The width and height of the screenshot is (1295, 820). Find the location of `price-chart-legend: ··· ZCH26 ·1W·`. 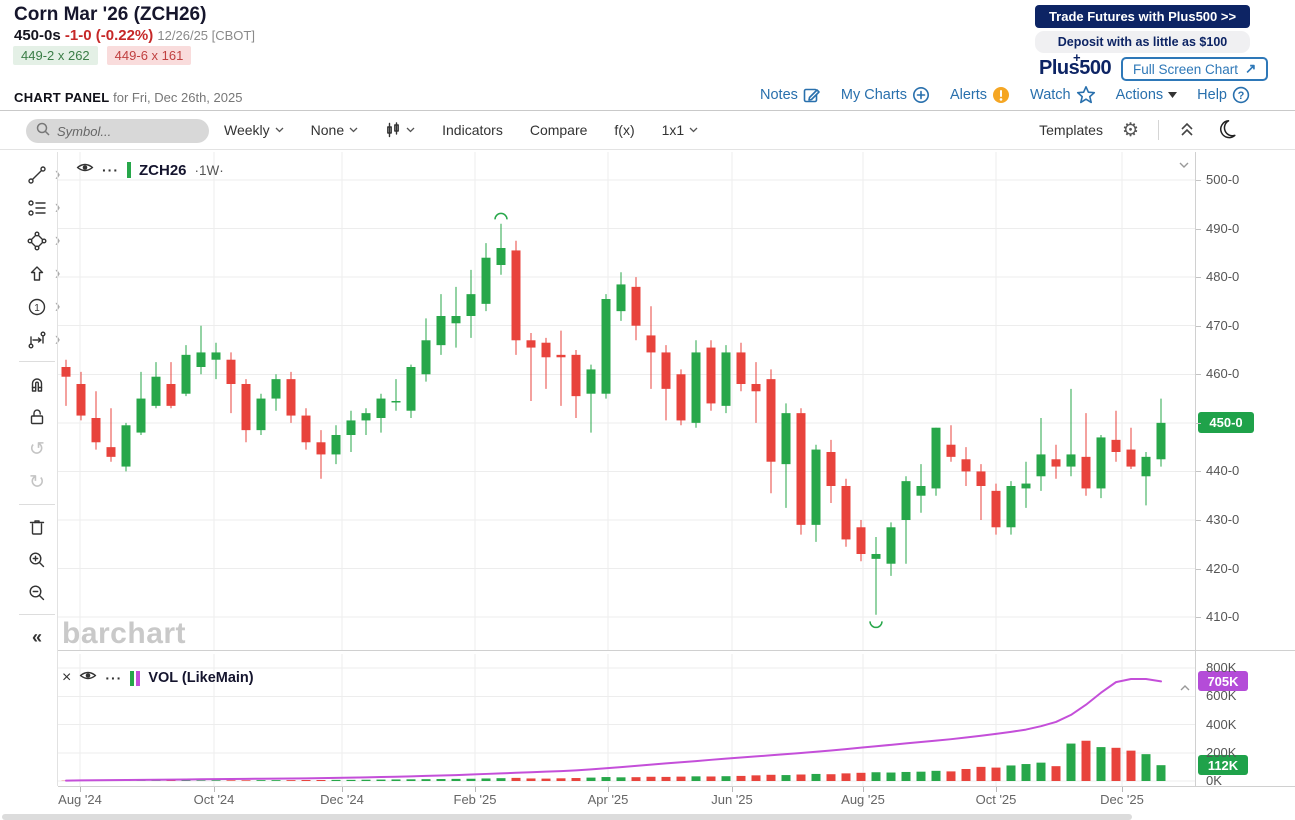

price-chart-legend: ··· ZCH26 ·1W· is located at coordinates (150, 170).